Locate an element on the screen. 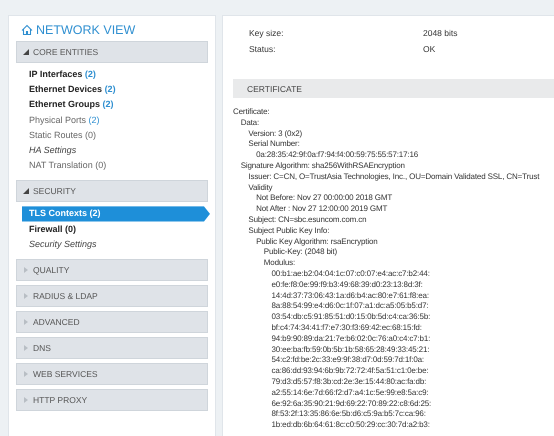  section-header: DNS is located at coordinates (112, 347).